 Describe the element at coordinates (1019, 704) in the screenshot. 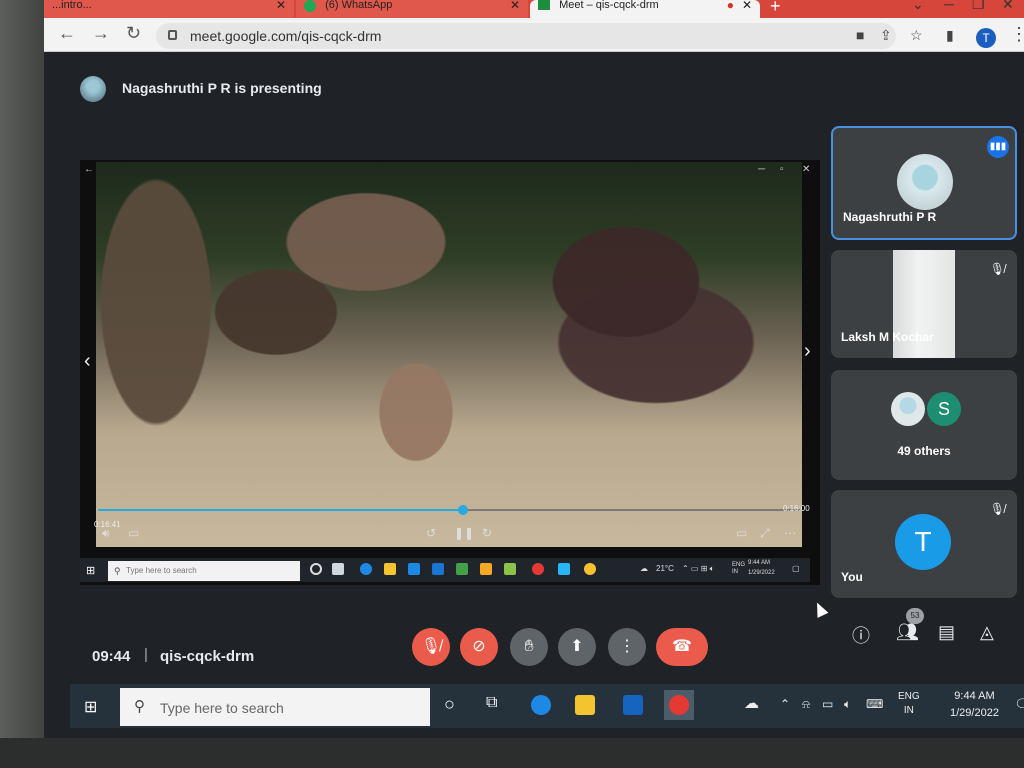

I see `notification-icon: 🗨︎` at that location.